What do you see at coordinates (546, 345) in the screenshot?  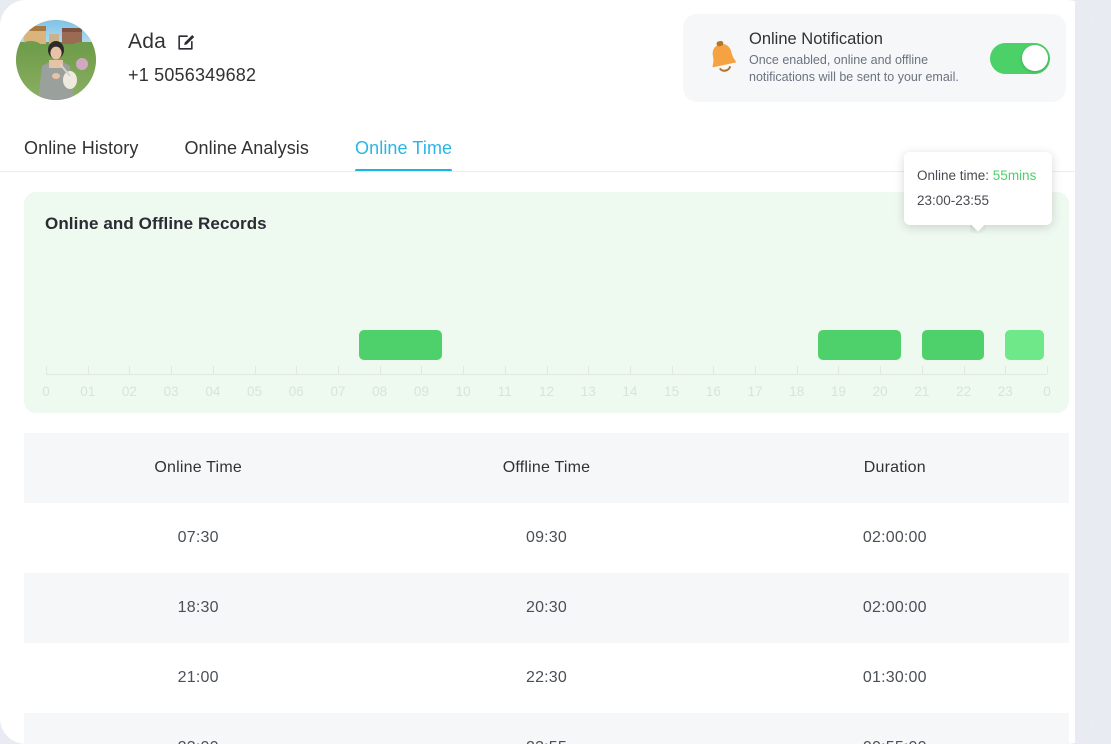 I see `chart-bars` at bounding box center [546, 345].